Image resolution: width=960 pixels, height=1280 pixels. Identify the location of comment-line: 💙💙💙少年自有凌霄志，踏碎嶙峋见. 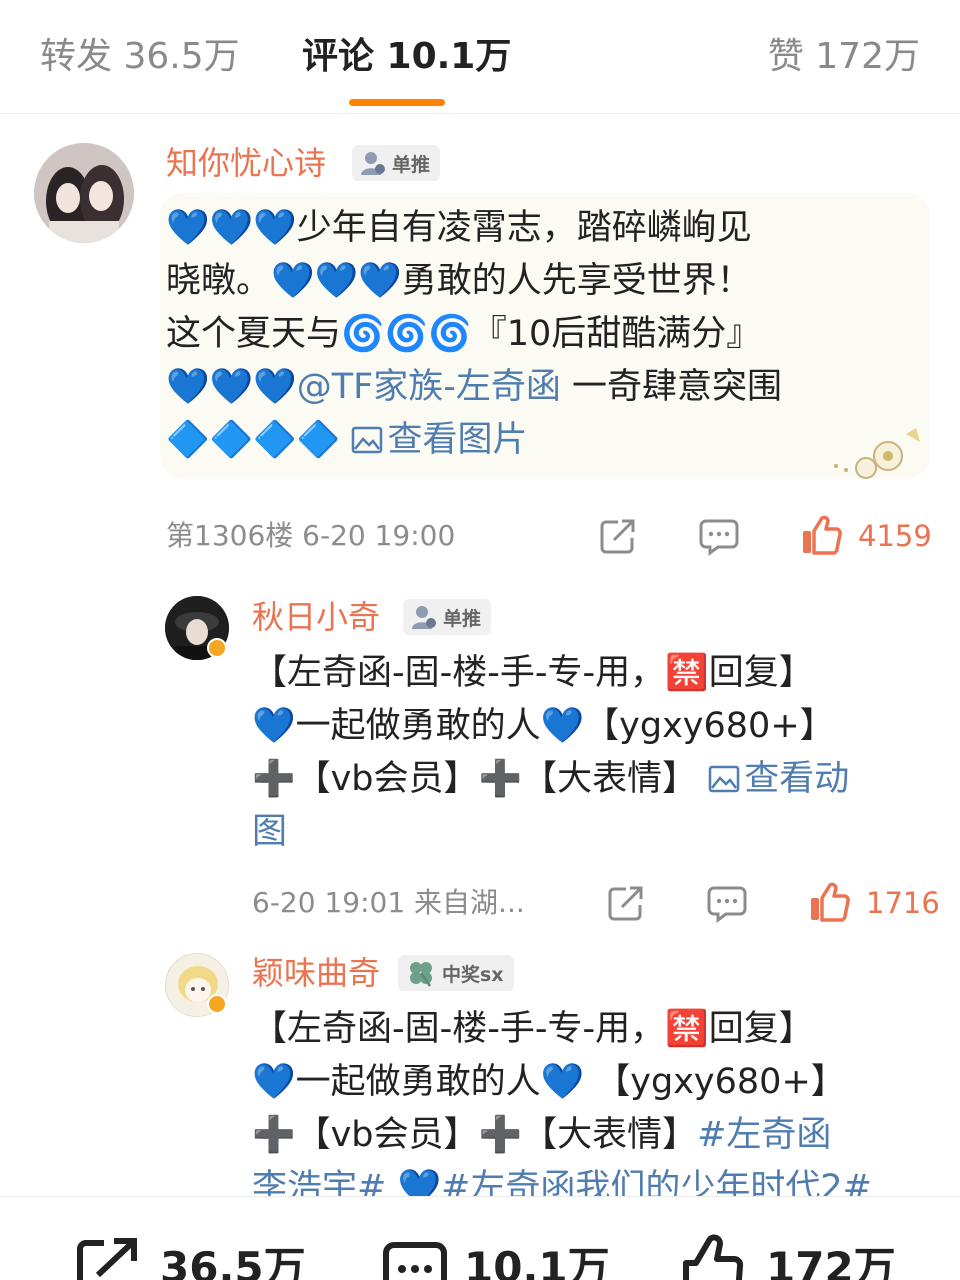
(459, 228).